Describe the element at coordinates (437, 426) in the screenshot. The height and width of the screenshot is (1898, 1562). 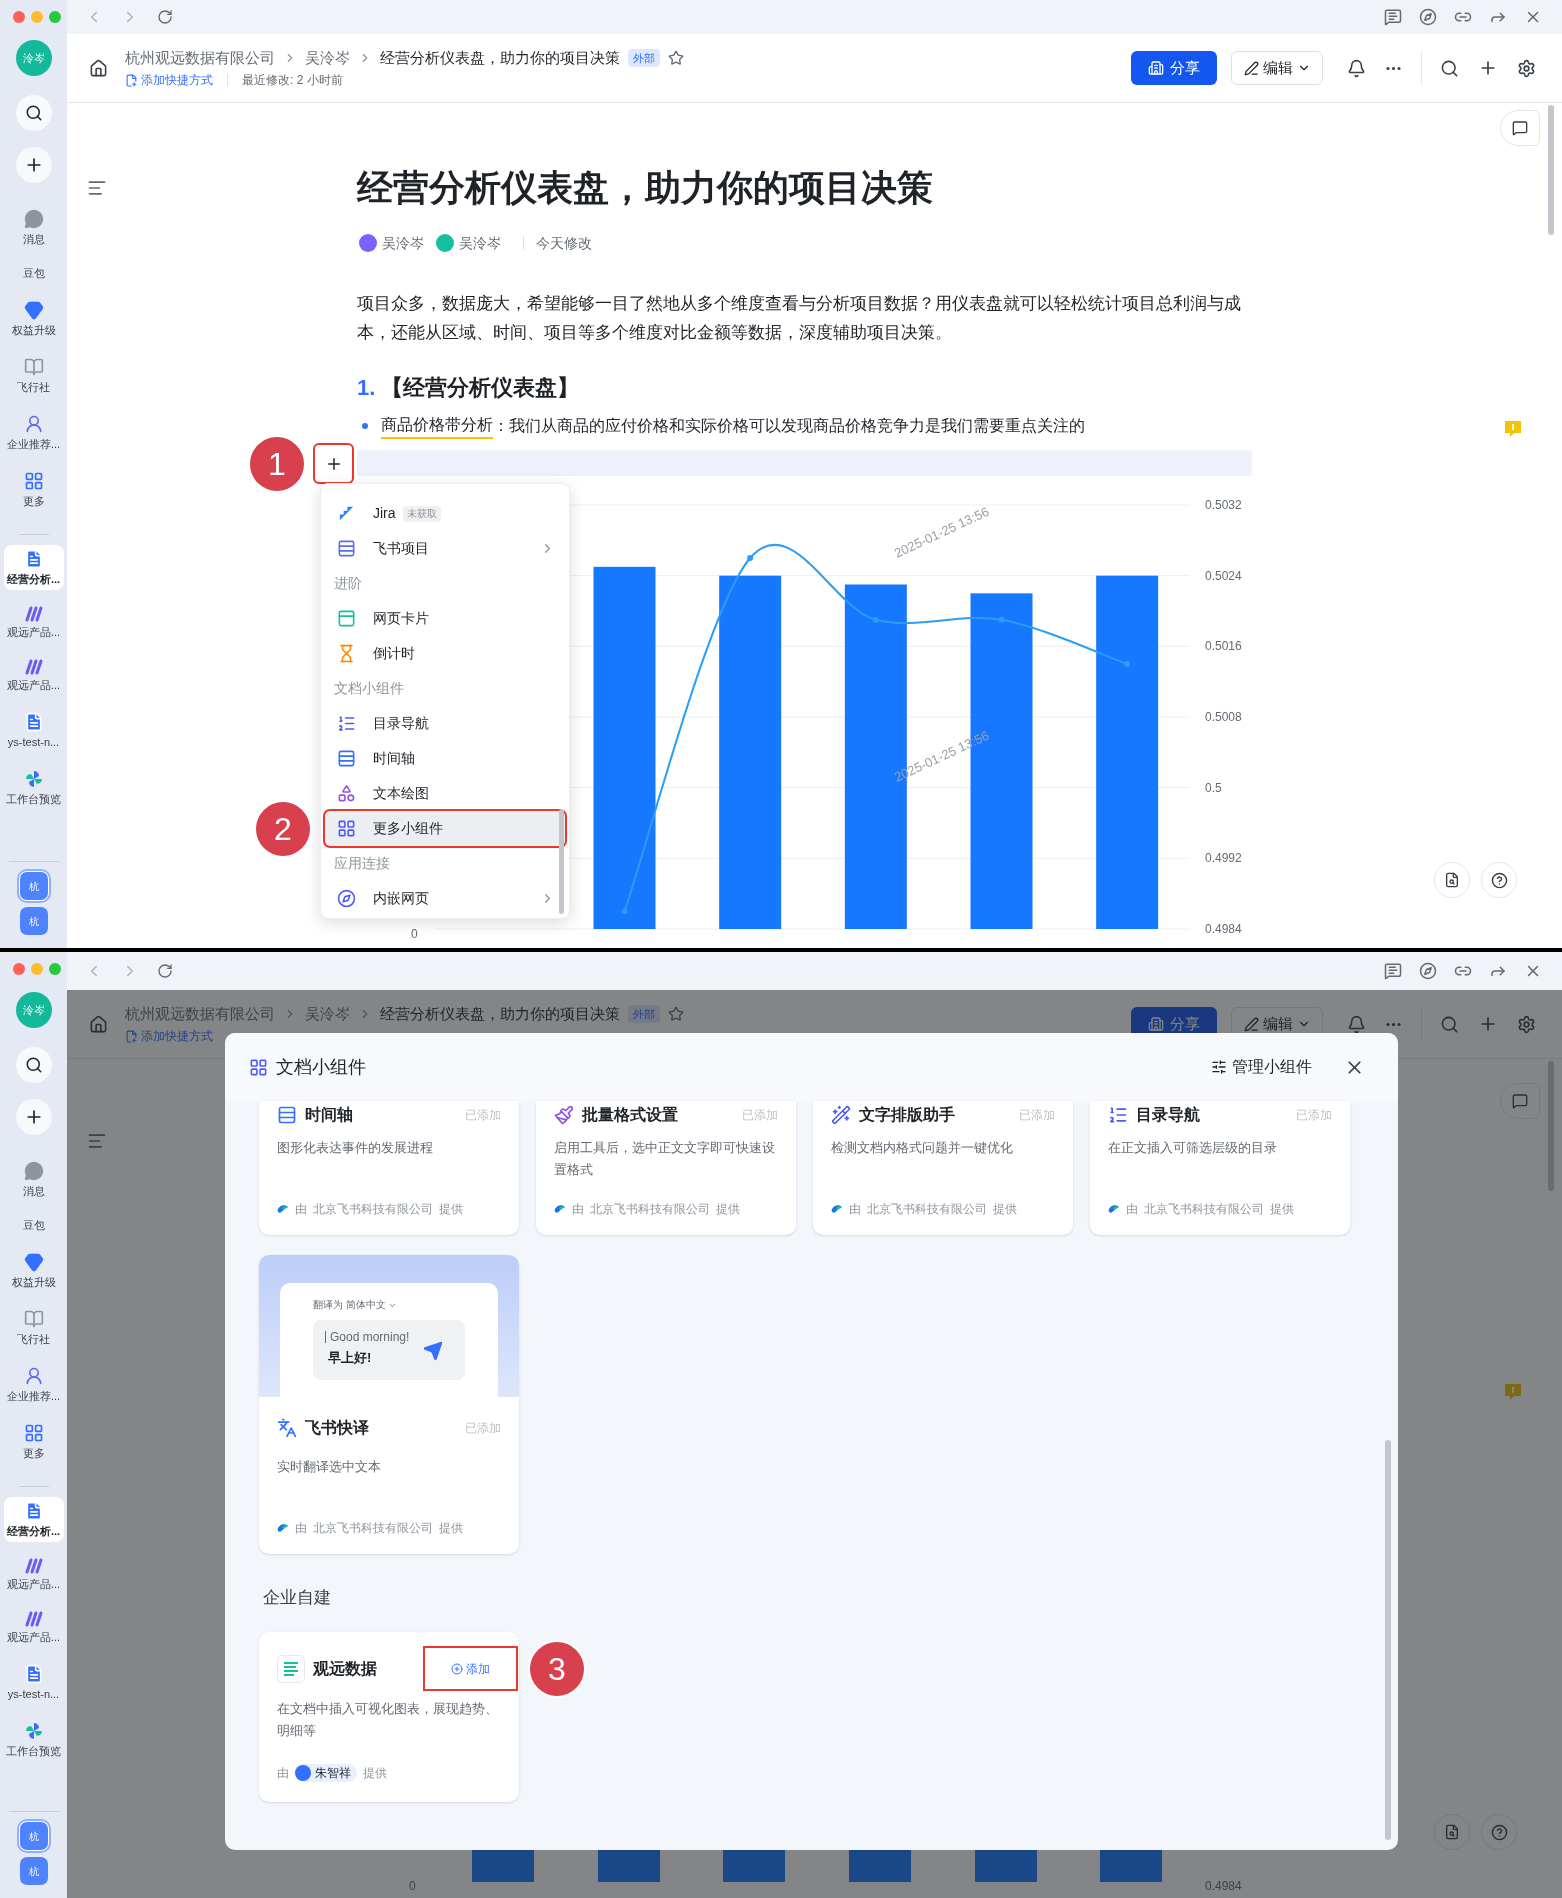
I see `highlighted-text: 商品价格带分析` at that location.